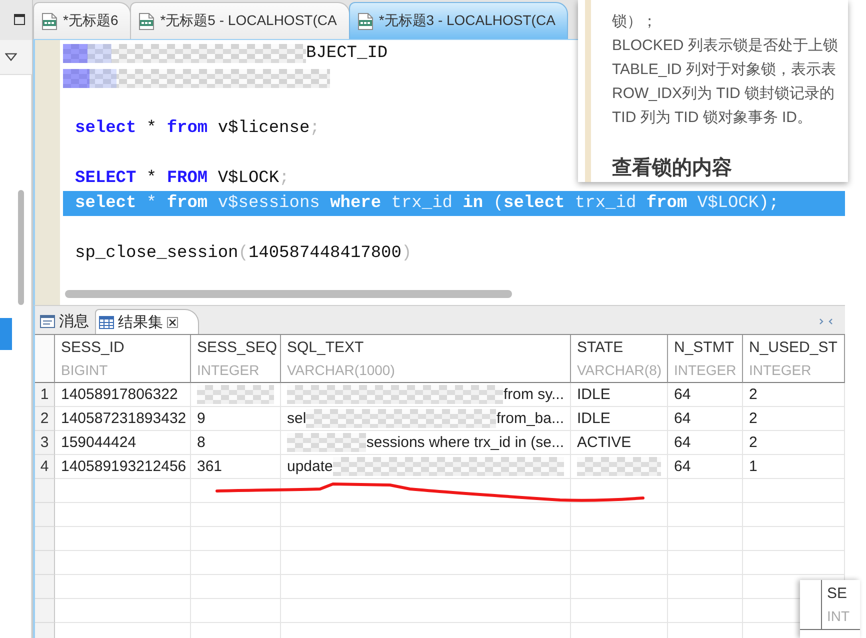  What do you see at coordinates (347, 54) in the screenshot?
I see `code-text: BJECT_ID` at bounding box center [347, 54].